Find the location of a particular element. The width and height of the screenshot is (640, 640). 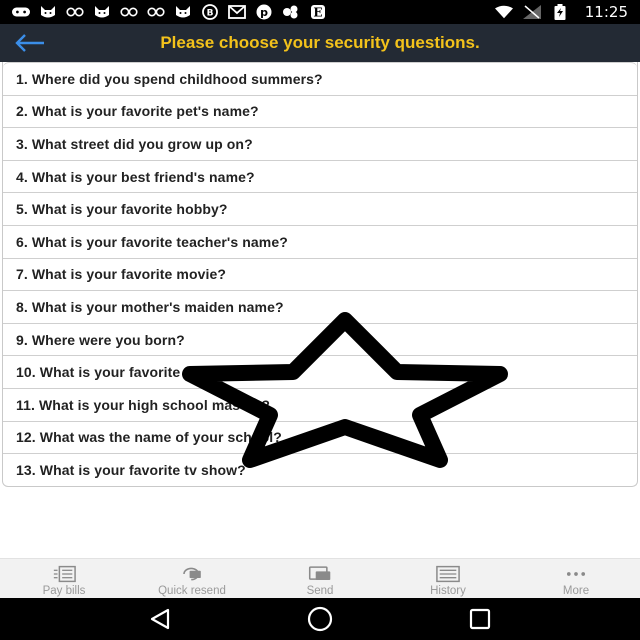

question-item: 4. What is your best friend's name? is located at coordinates (320, 176).